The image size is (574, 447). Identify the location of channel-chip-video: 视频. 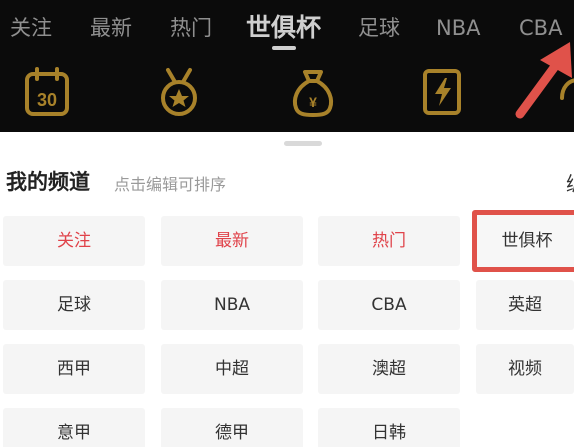
(525, 369).